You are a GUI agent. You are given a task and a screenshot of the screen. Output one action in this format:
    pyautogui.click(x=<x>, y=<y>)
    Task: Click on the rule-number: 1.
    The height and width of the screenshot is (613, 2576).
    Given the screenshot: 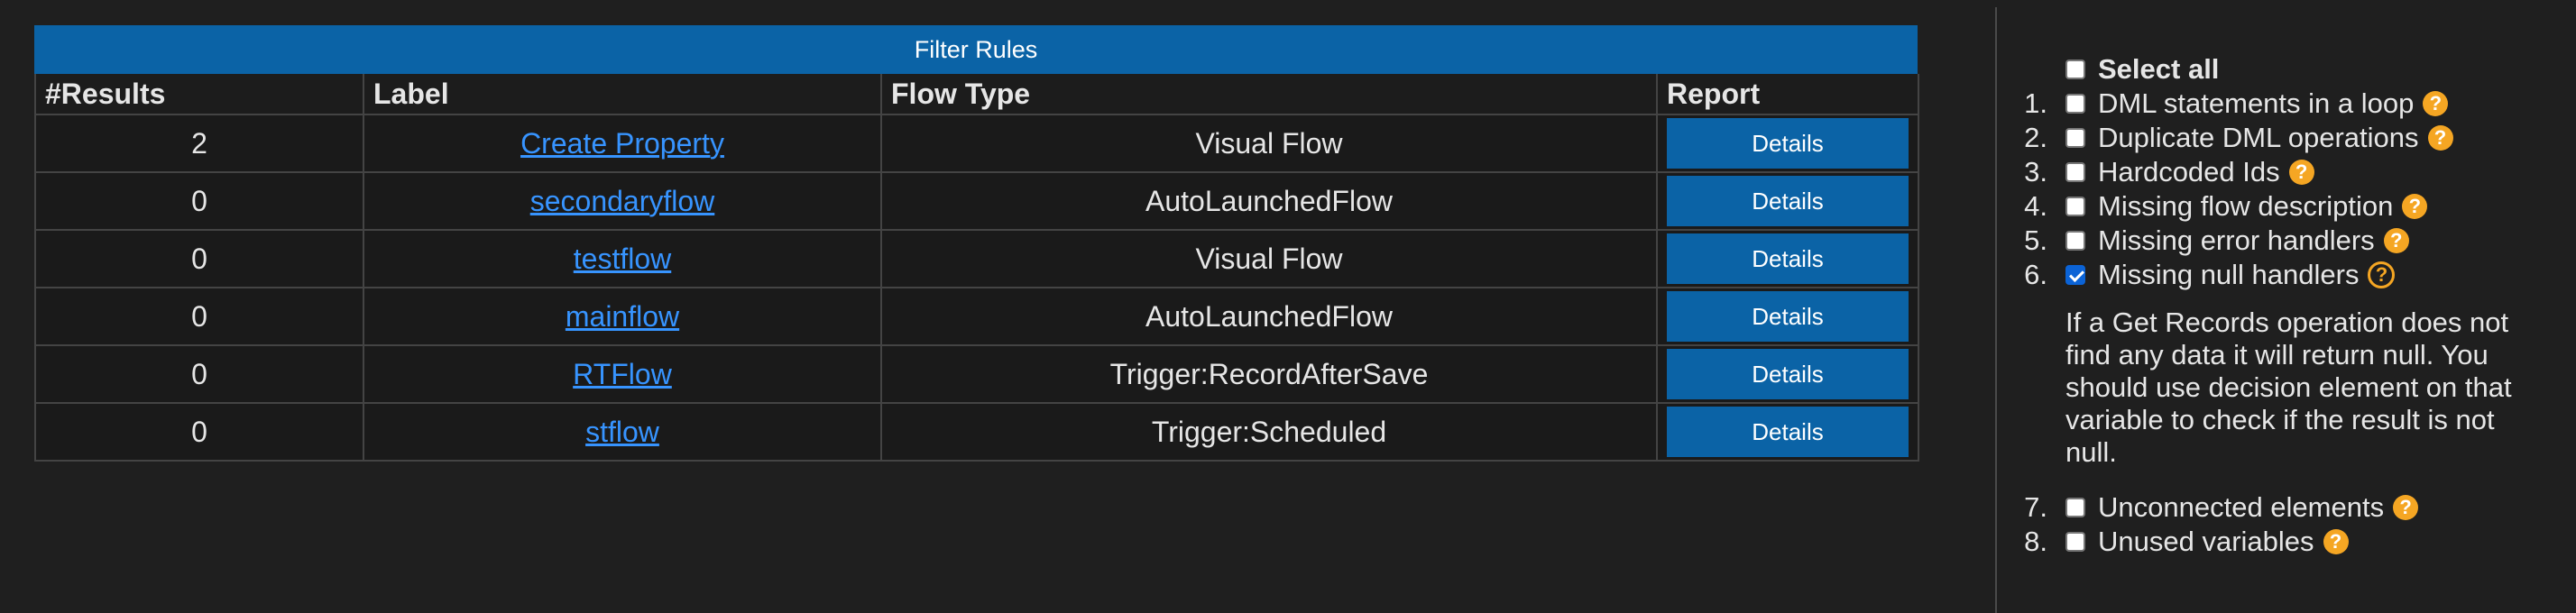 What is the action you would take?
    pyautogui.click(x=2035, y=103)
    